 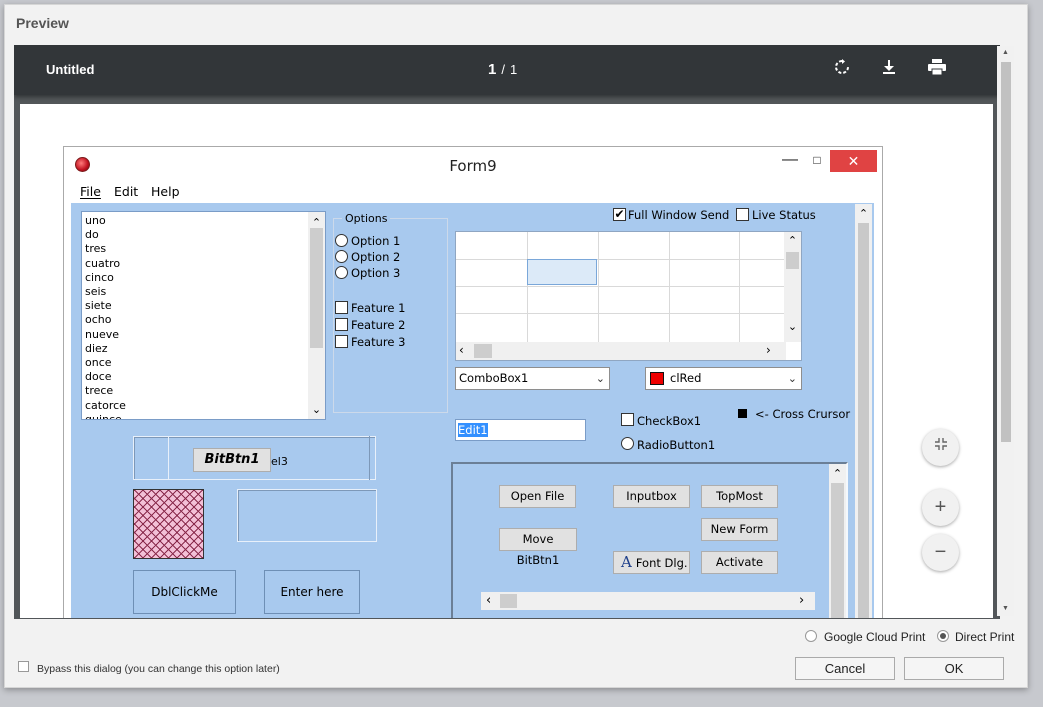 I want to click on list-item: cinco, so click(x=105, y=278).